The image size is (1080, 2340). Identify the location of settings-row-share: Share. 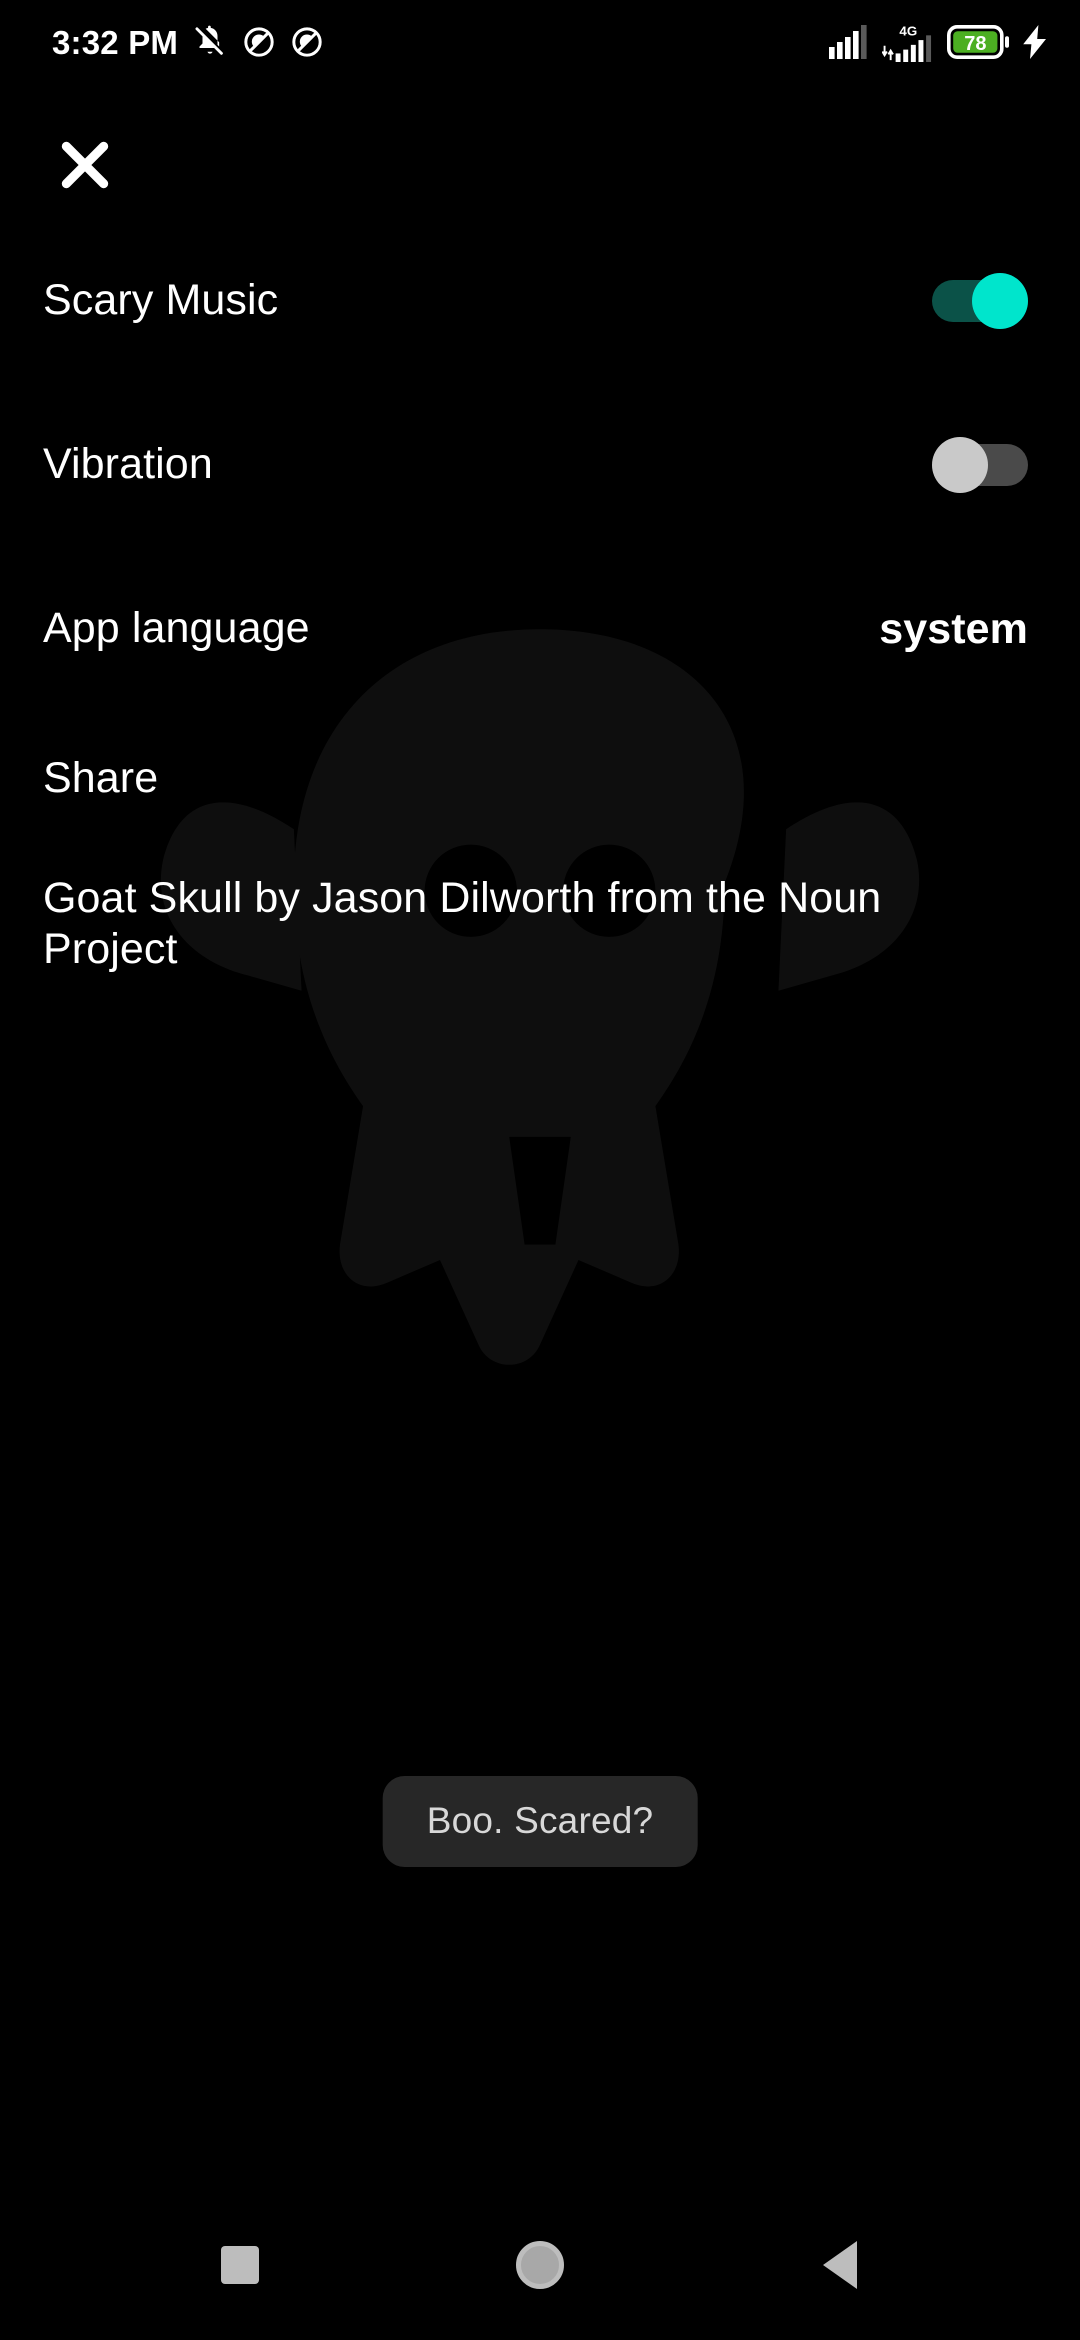
(540, 779).